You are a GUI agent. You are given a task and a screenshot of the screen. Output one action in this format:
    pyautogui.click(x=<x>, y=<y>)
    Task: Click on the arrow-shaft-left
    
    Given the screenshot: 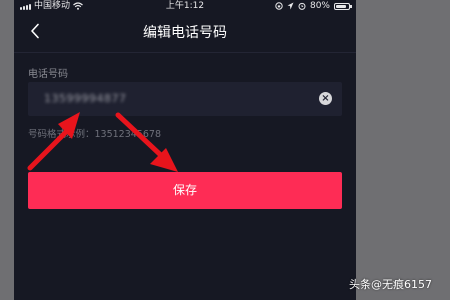 What is the action you would take?
    pyautogui.click(x=51, y=147)
    